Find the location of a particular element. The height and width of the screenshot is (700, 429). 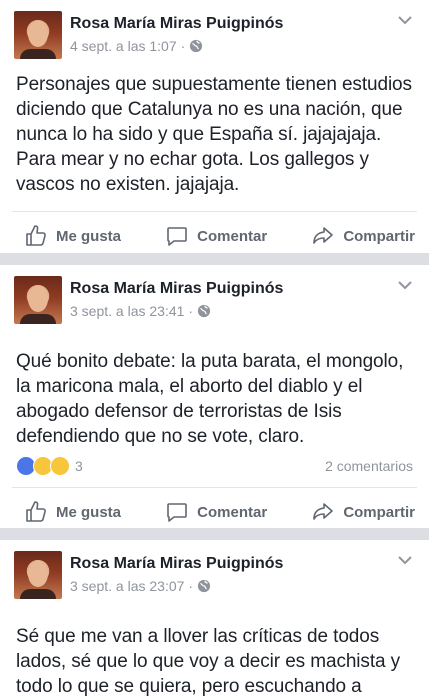

reaction-count: 3 is located at coordinates (79, 466).